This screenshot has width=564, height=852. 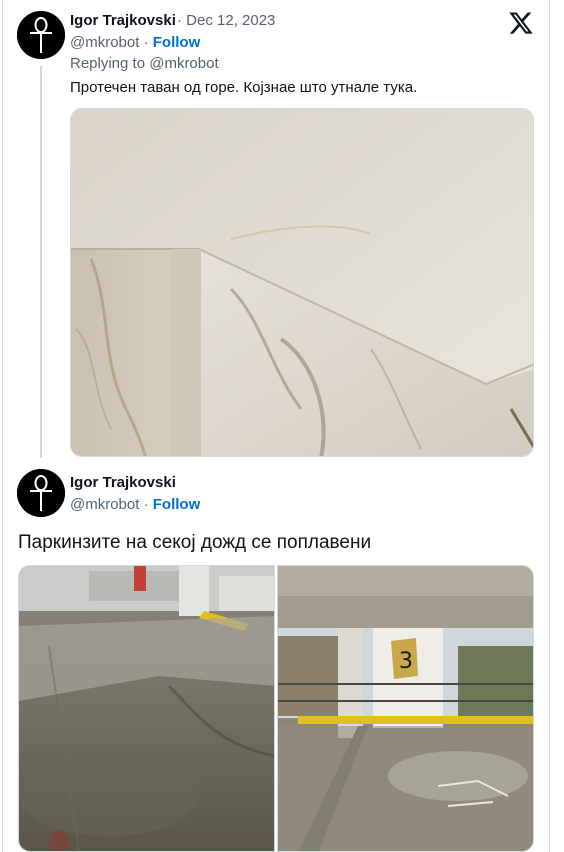 I want to click on x-logo-icon, so click(x=521, y=23).